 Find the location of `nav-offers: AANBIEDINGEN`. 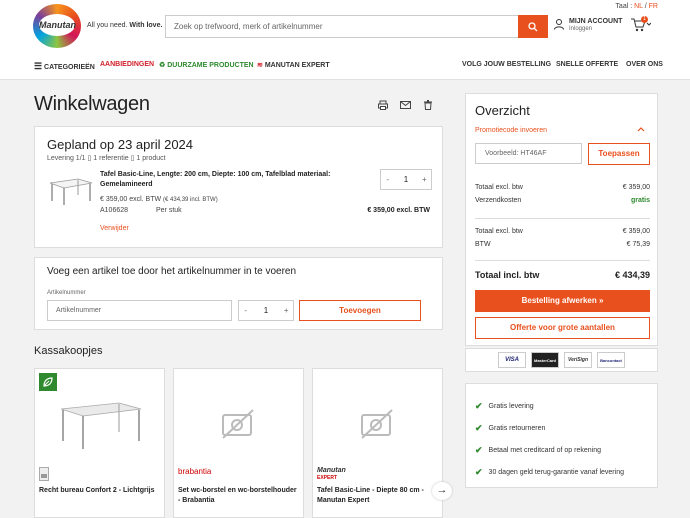

nav-offers: AANBIEDINGEN is located at coordinates (127, 64).